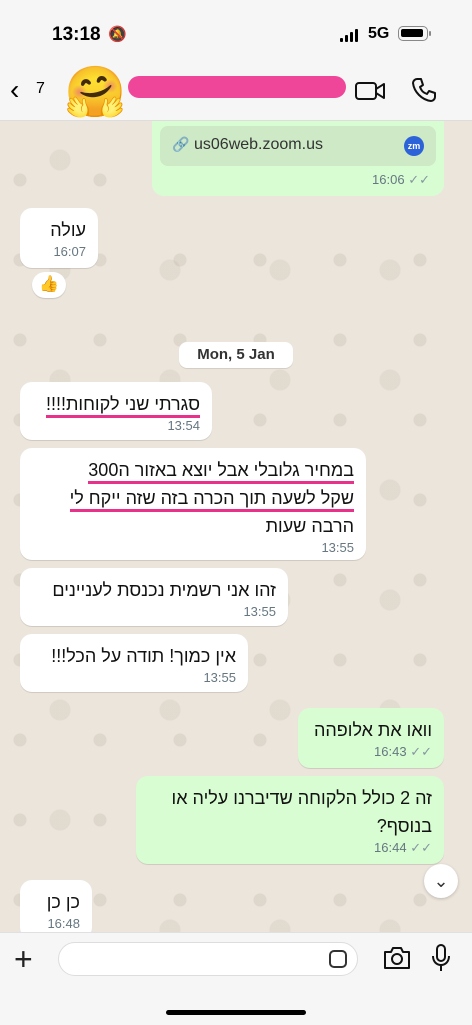  Describe the element at coordinates (122, 406) in the screenshot. I see `message-text: סגרתי שני לקוחות!!!!` at that location.